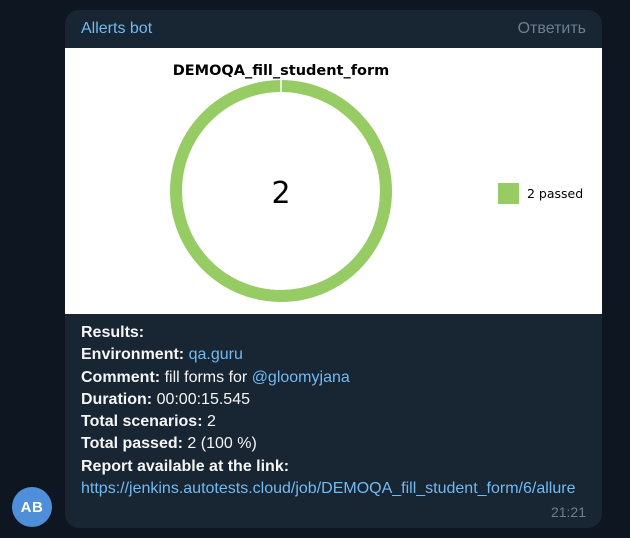  What do you see at coordinates (281, 71) in the screenshot?
I see `chart-title: DEMOQA_fill_student_form` at bounding box center [281, 71].